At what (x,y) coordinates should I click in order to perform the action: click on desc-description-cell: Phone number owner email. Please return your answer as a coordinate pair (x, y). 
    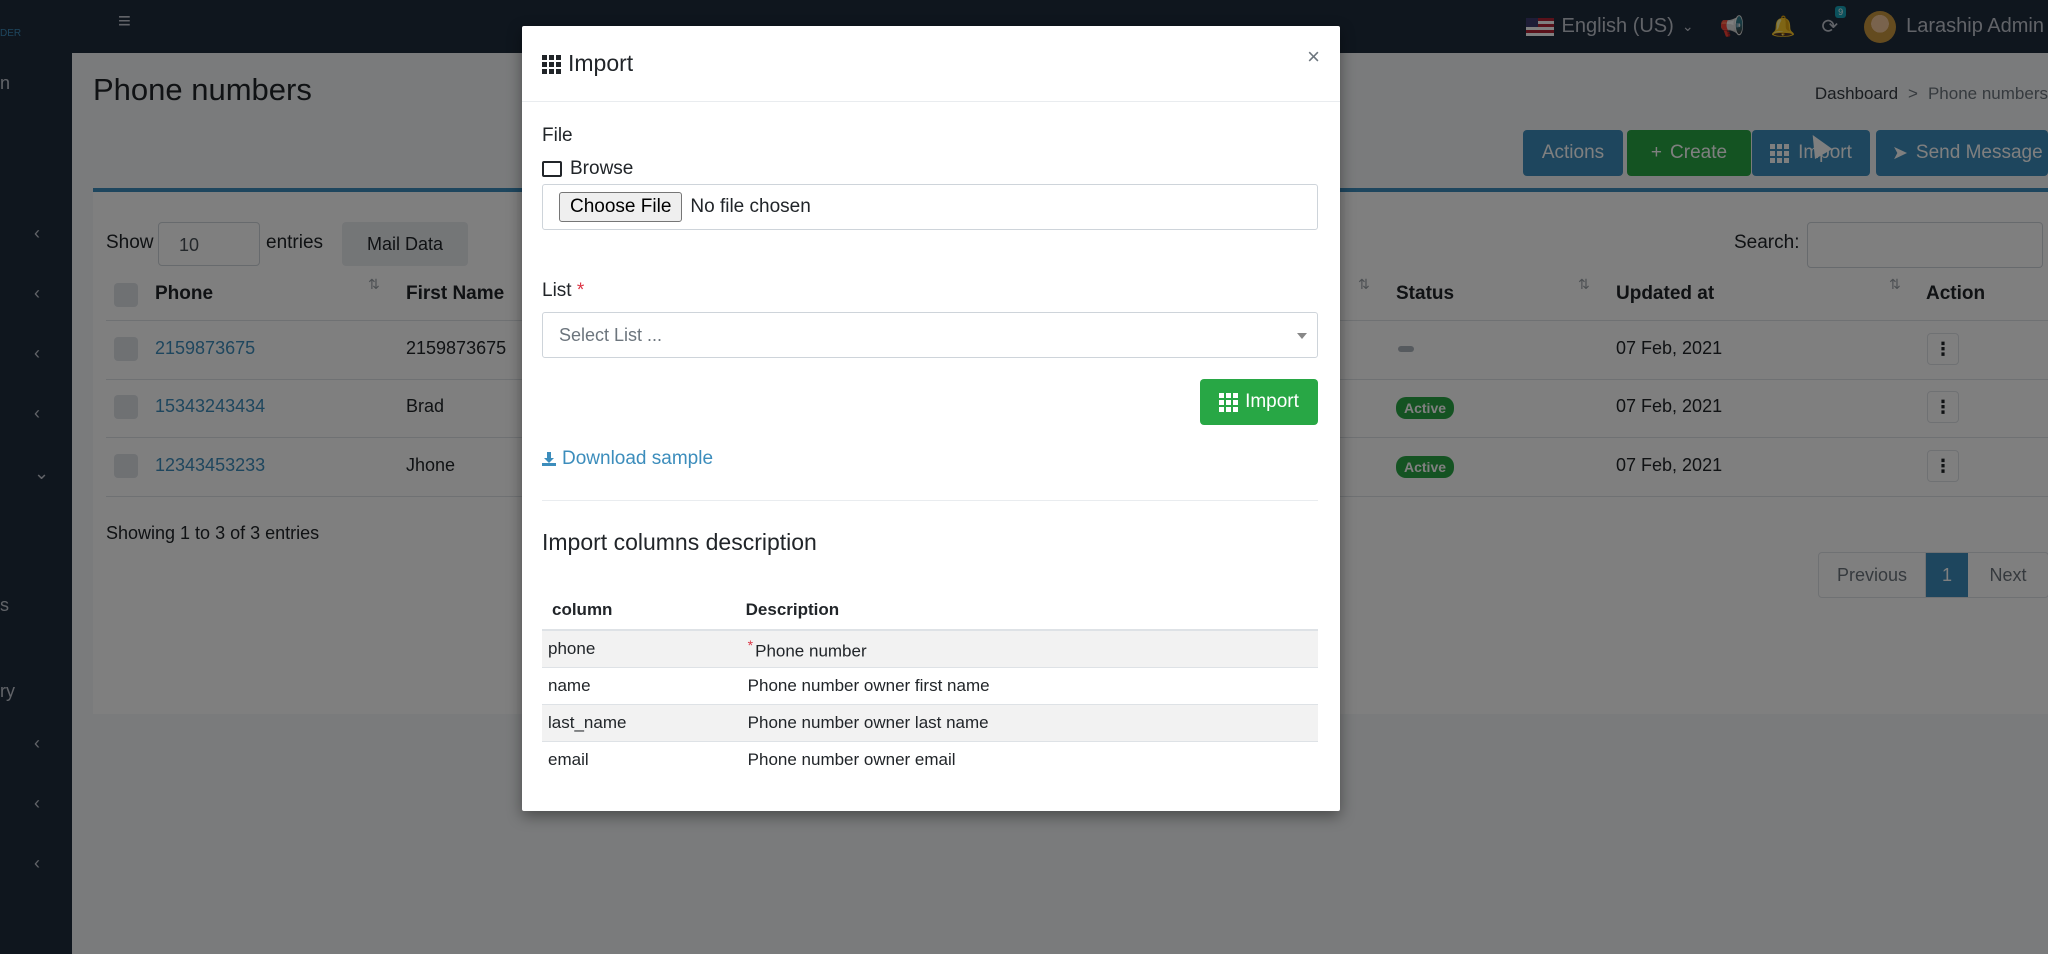
    Looking at the image, I should click on (1026, 759).